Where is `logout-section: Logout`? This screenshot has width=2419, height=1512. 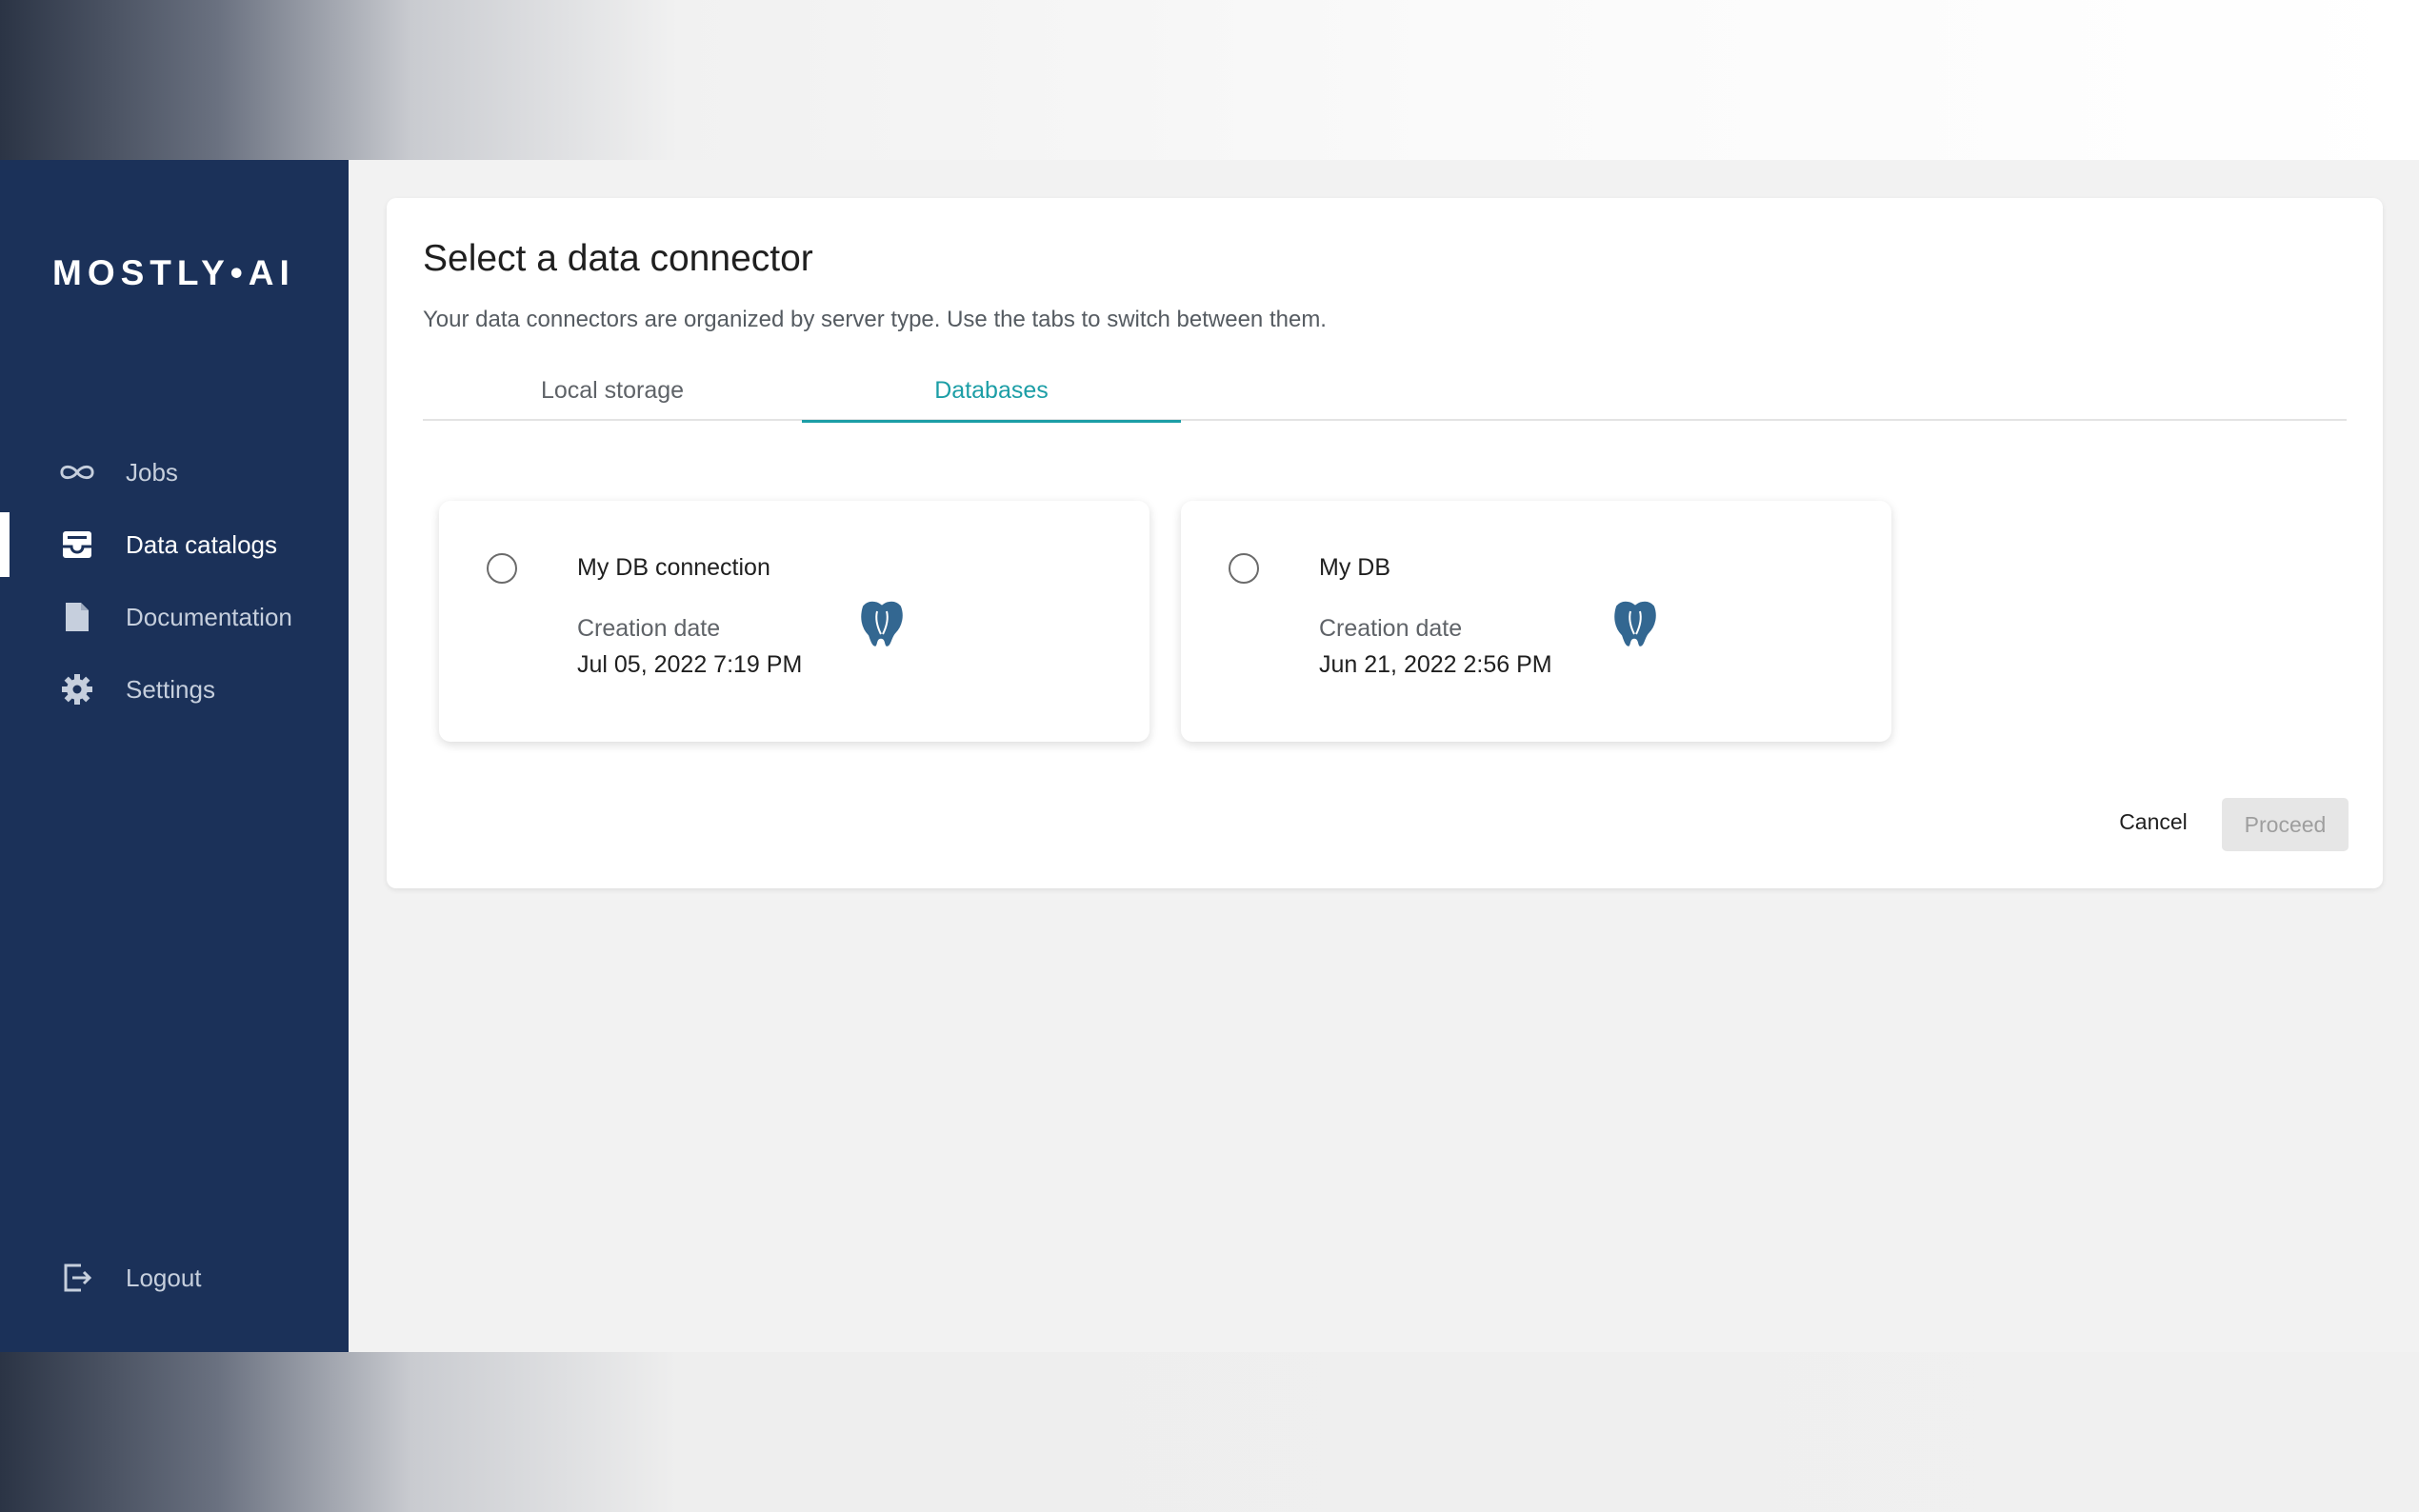
logout-section: Logout is located at coordinates (174, 1278).